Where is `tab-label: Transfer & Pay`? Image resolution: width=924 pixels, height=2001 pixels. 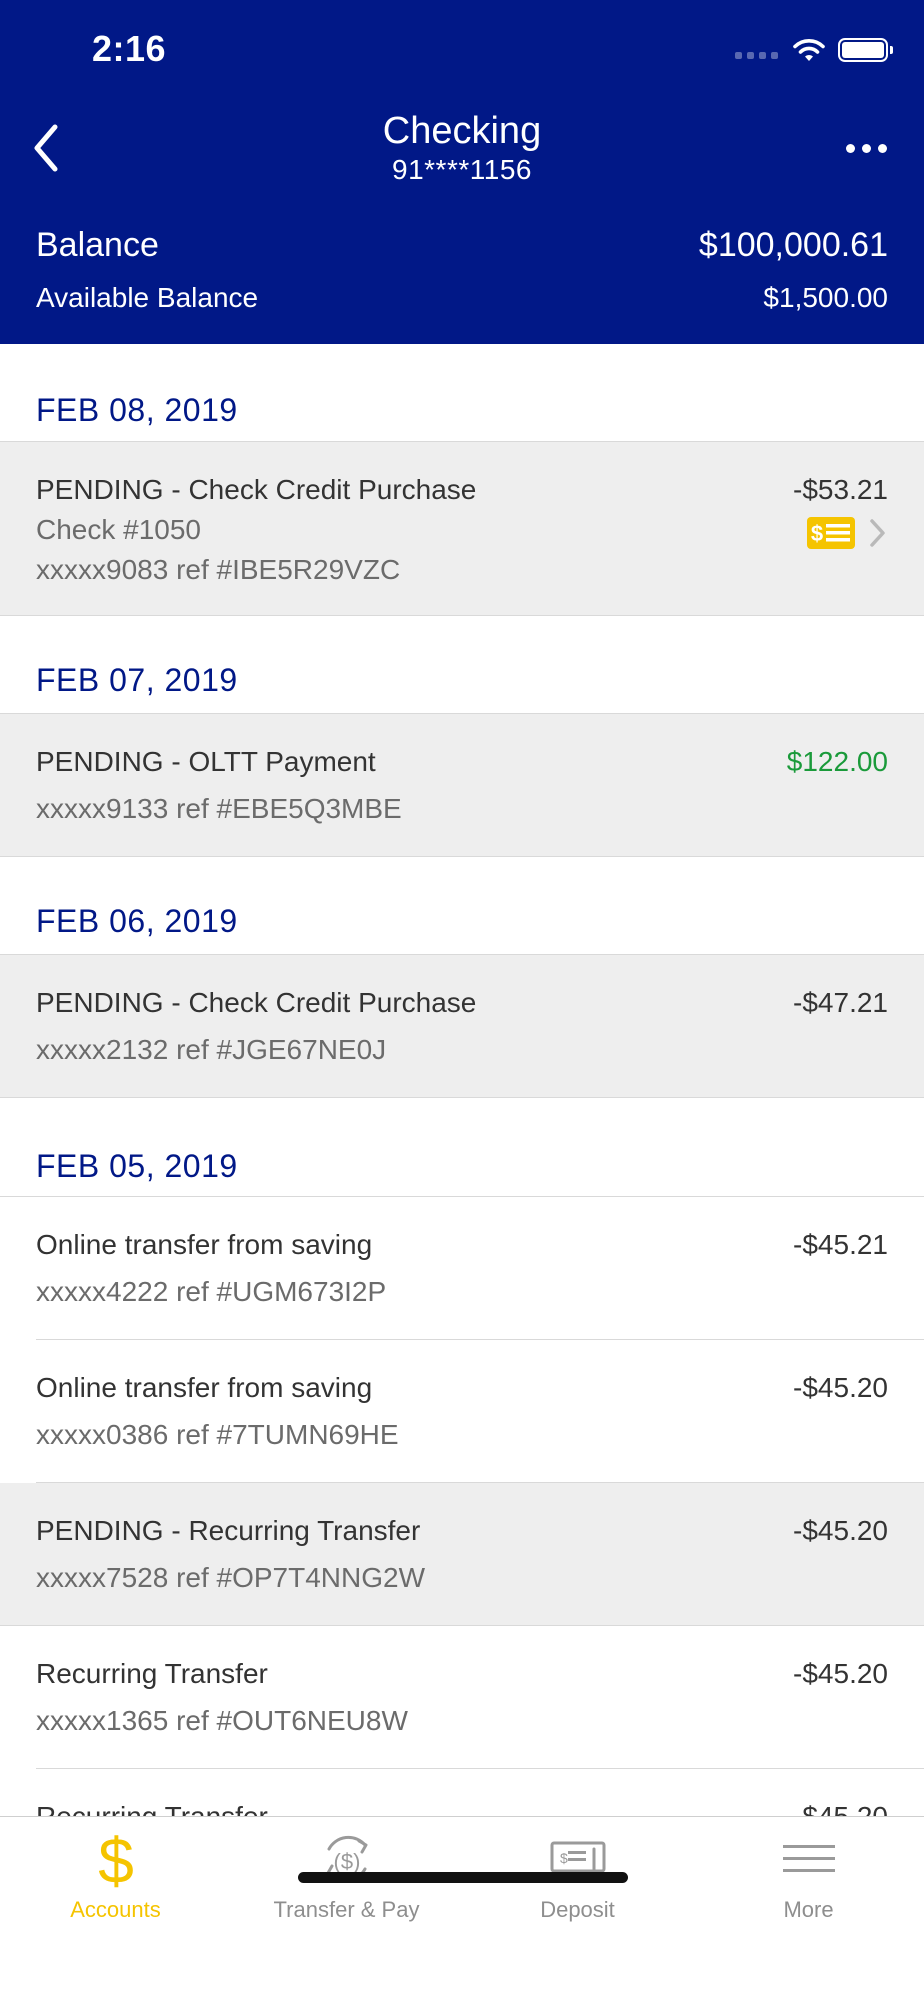
tab-label: Transfer & Pay is located at coordinates (346, 1909).